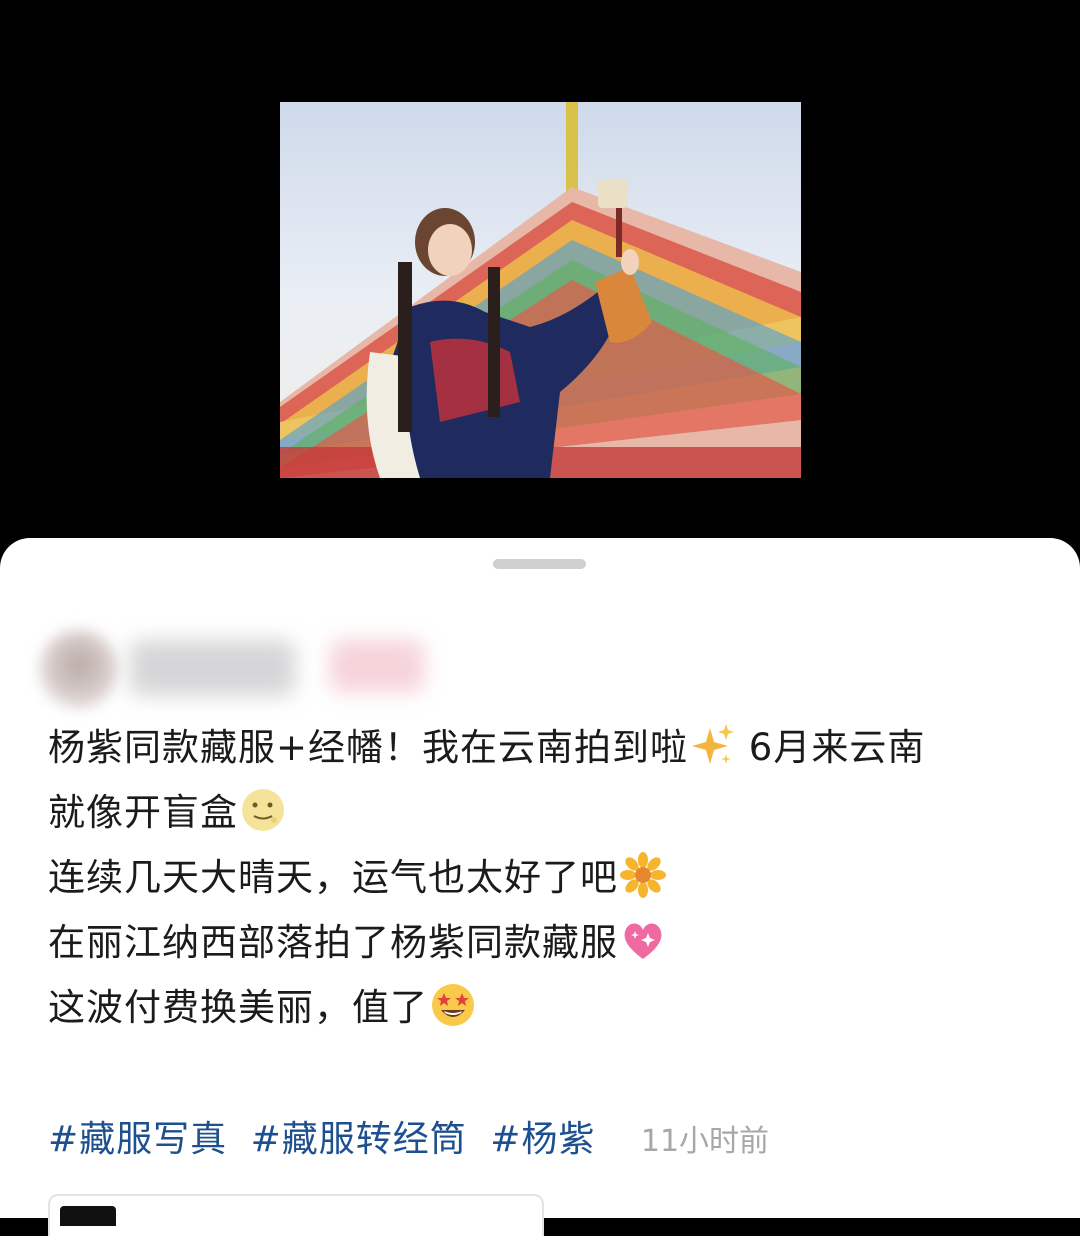 Image resolution: width=1080 pixels, height=1236 pixels. Describe the element at coordinates (79, 669) in the screenshot. I see `author-avatar` at that location.